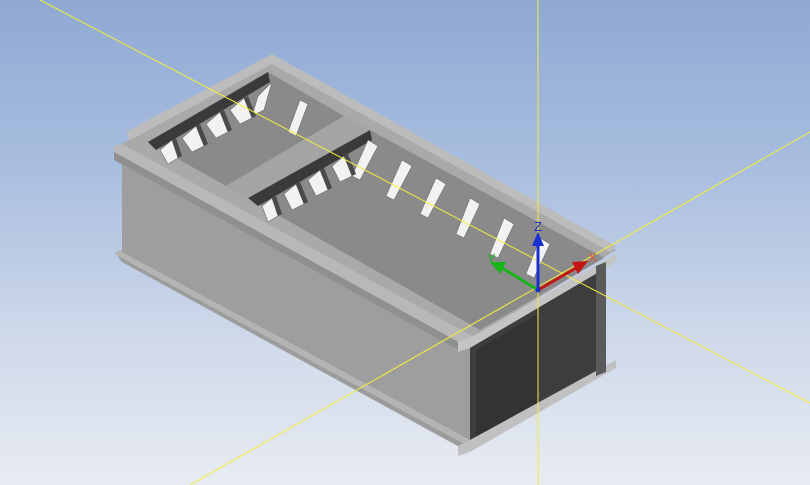  Describe the element at coordinates (601, 319) in the screenshot. I see `end-flange-side` at that location.